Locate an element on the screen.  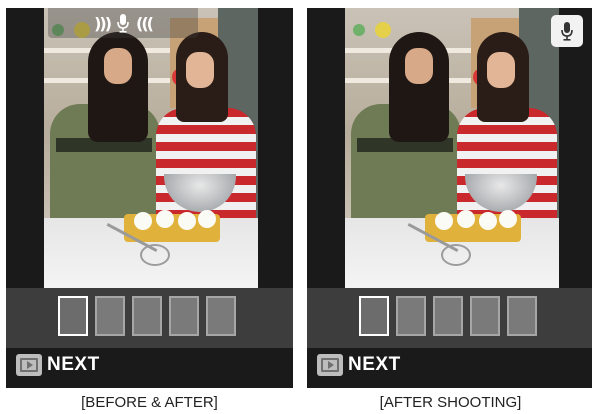
caption-before-after: [BEFORE & AFTER] is located at coordinates (149, 402).